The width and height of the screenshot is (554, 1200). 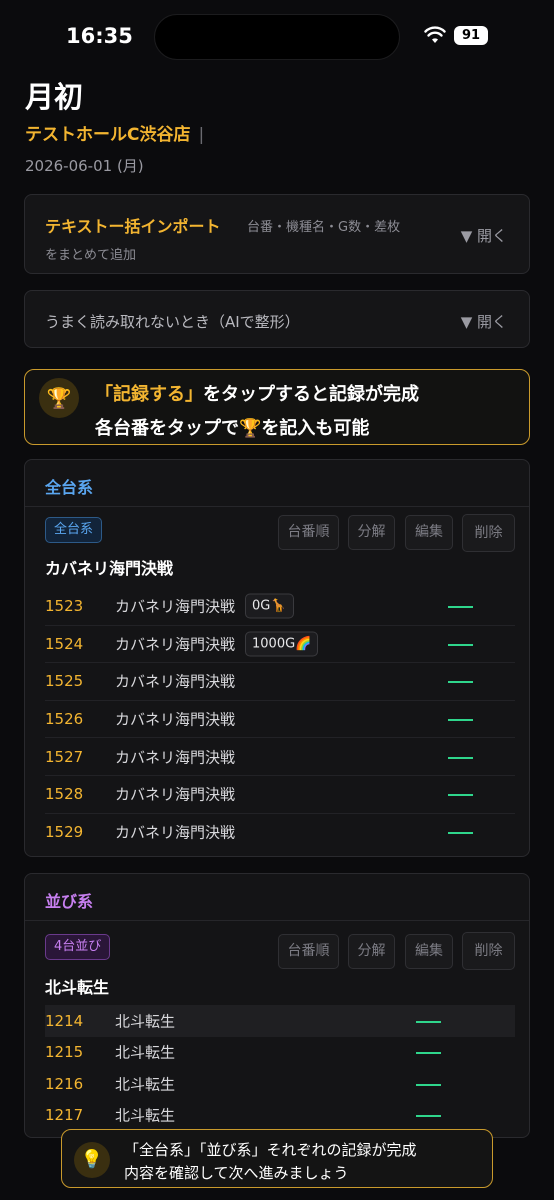 What do you see at coordinates (64, 644) in the screenshot?
I see `row-number: 1524` at bounding box center [64, 644].